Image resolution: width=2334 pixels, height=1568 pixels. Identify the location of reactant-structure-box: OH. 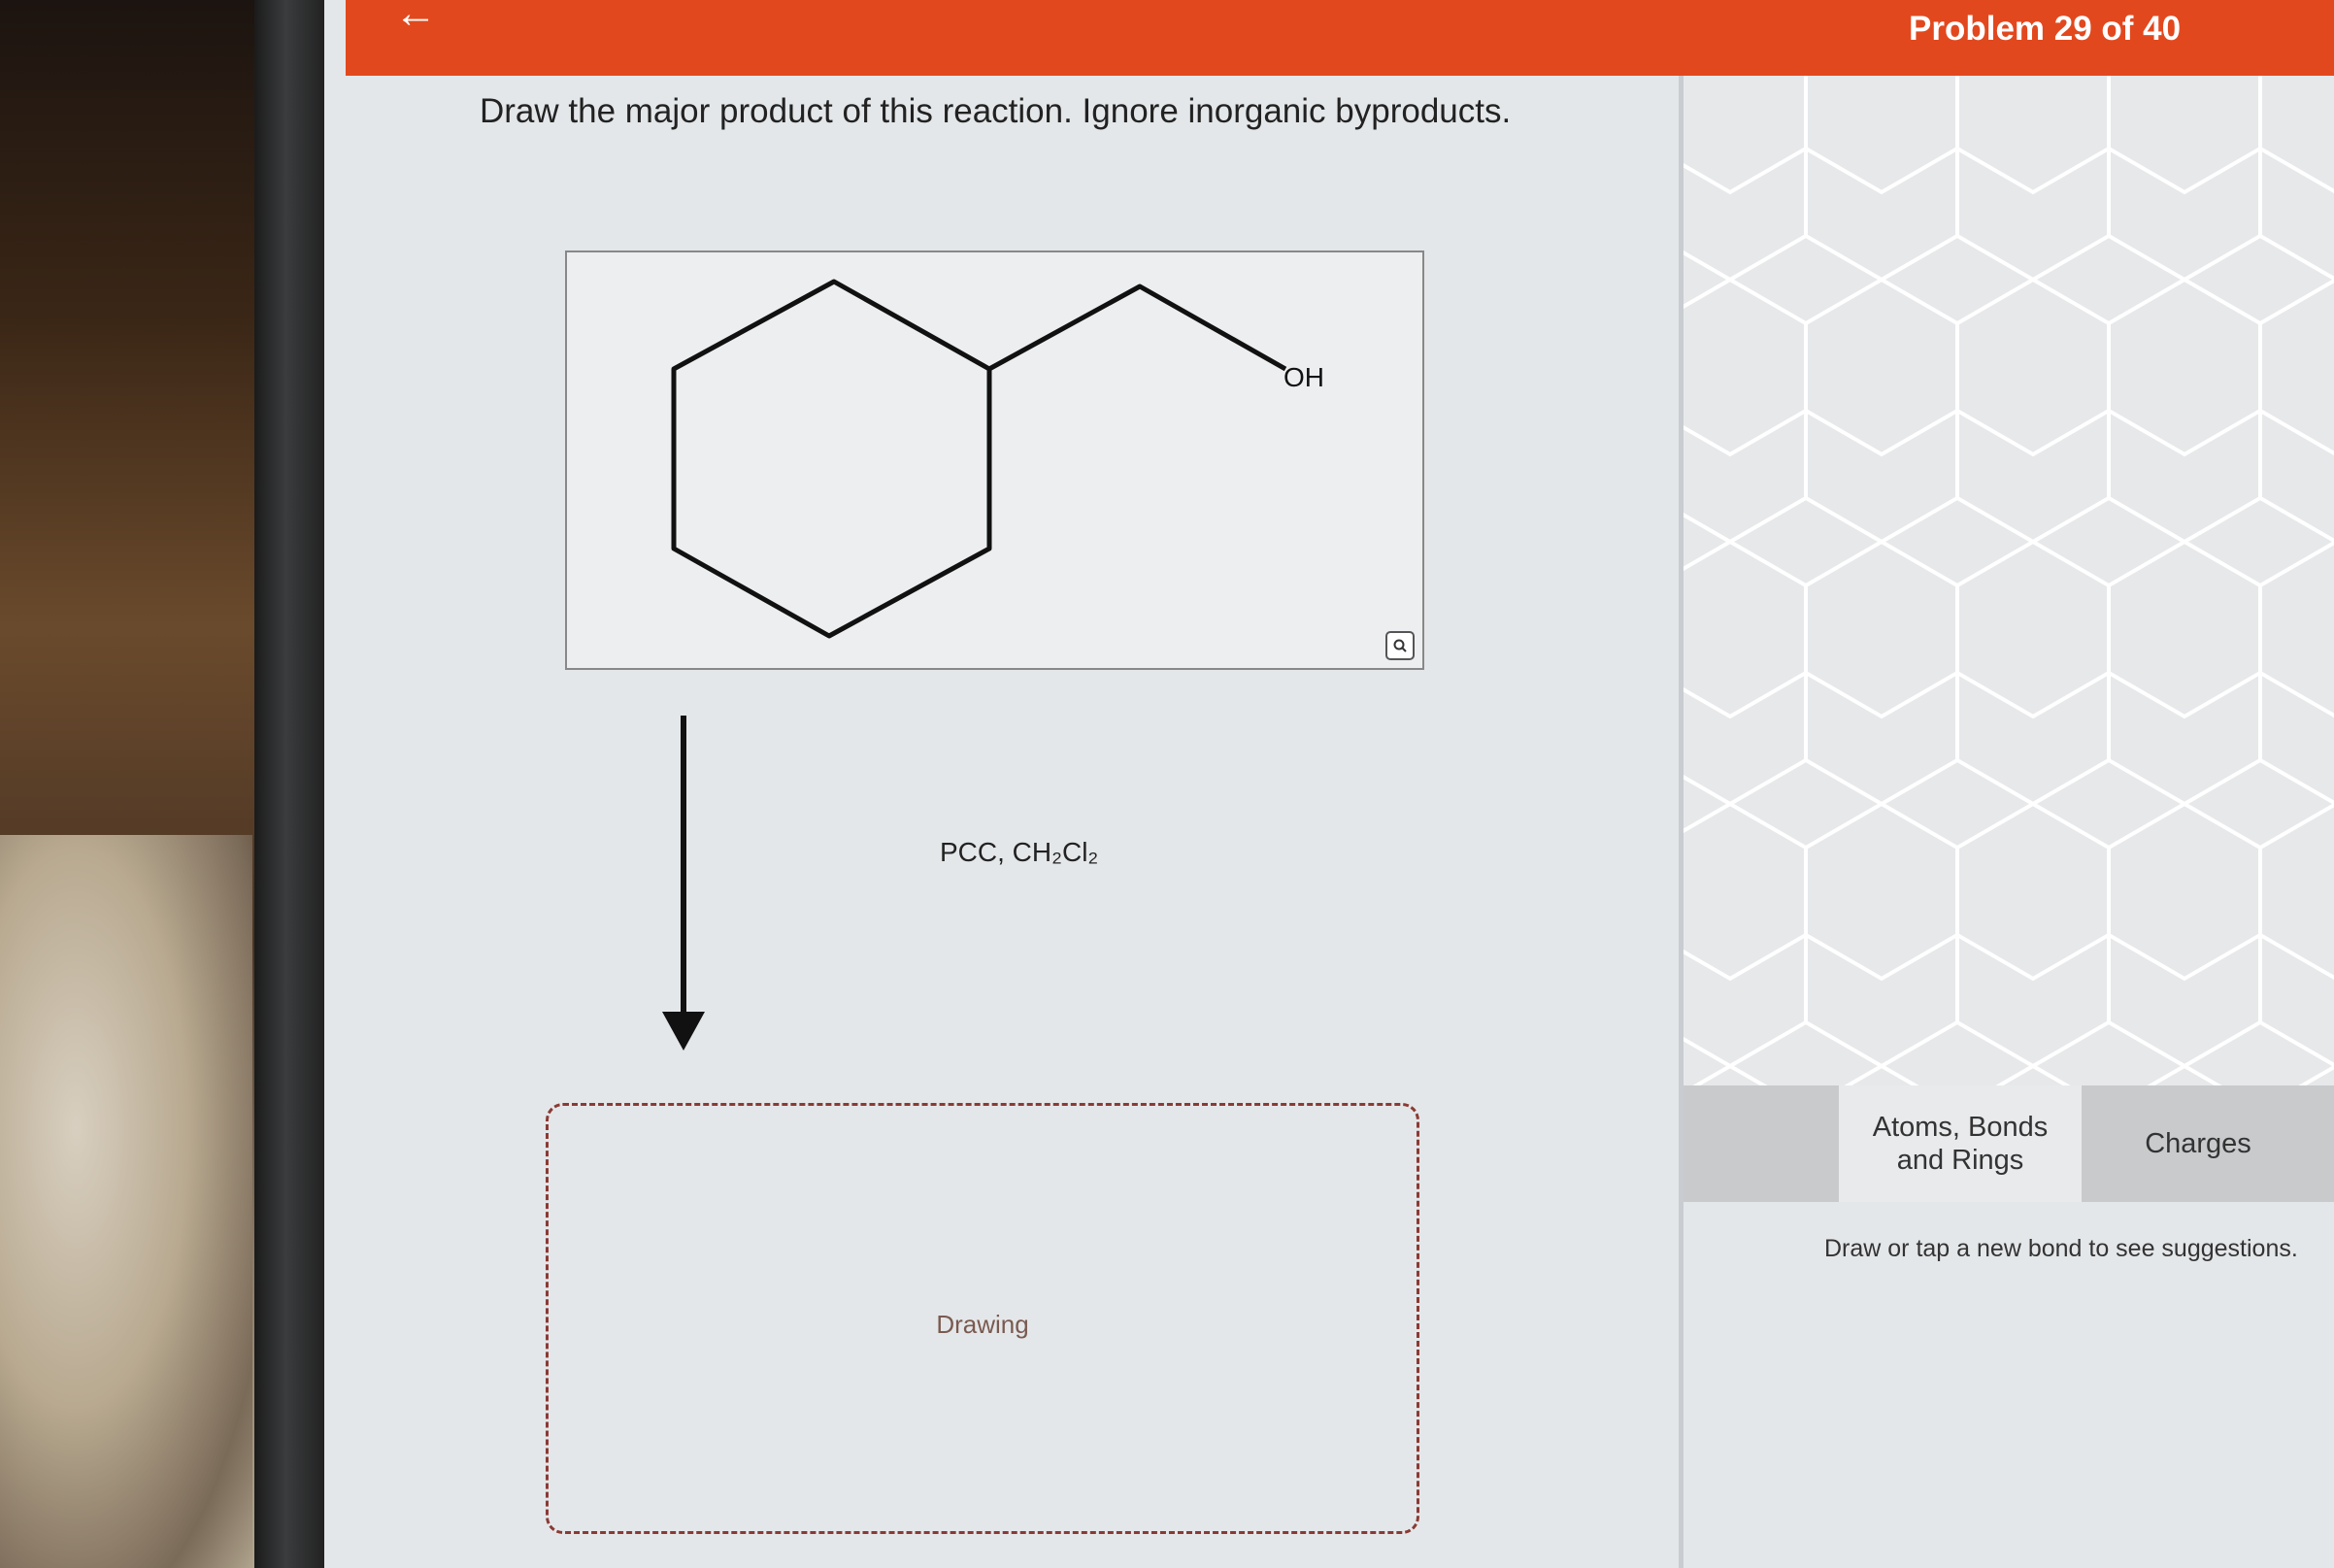
(994, 460).